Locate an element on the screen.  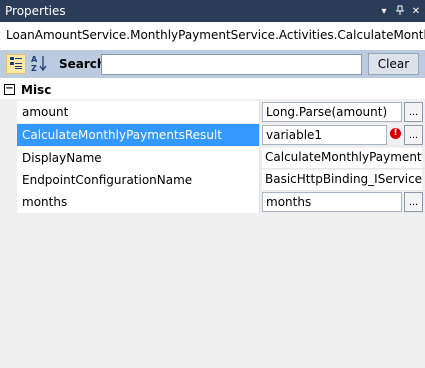
property-value: Long.Parse(amount) is located at coordinates (332, 112).